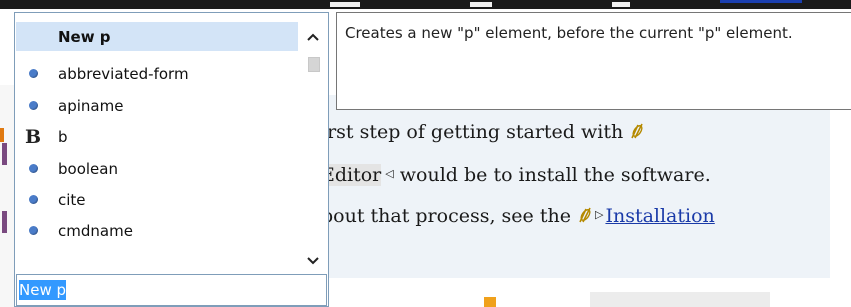 This screenshot has height=307, width=851. Describe the element at coordinates (389, 173) in the screenshot. I see `tag-end-triangle-icon: ◁` at that location.